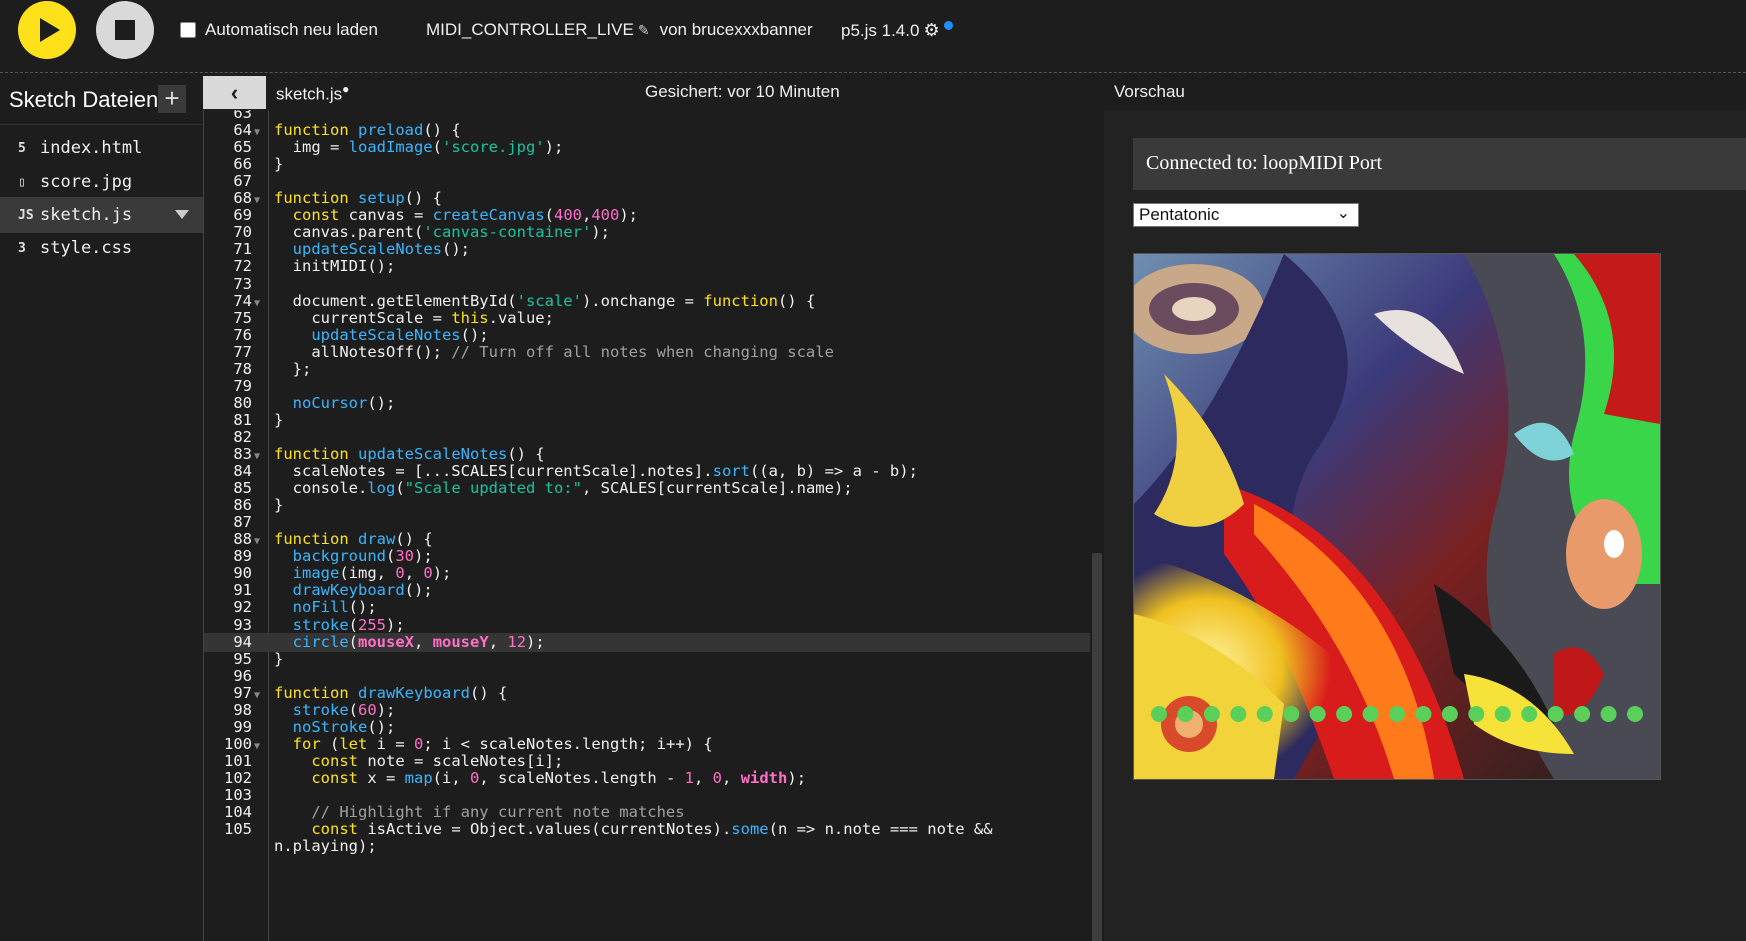 This screenshot has height=941, width=1746. Describe the element at coordinates (84, 99) in the screenshot. I see `sidebar-title: Sketch Dateien` at that location.